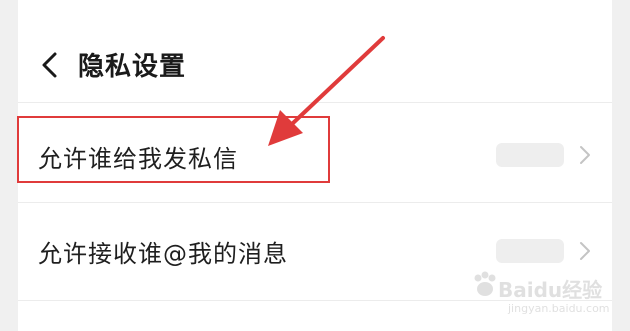 This screenshot has width=630, height=331. What do you see at coordinates (132, 67) in the screenshot?
I see `page-title: 隐私设置` at bounding box center [132, 67].